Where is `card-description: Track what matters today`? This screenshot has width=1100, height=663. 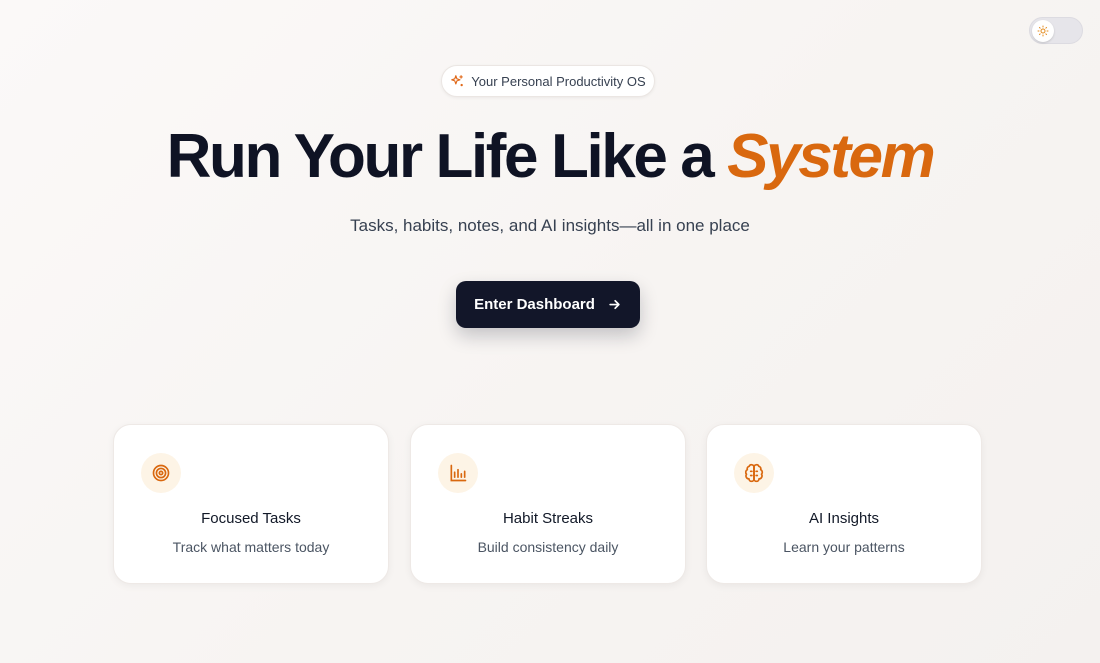 card-description: Track what matters today is located at coordinates (251, 547).